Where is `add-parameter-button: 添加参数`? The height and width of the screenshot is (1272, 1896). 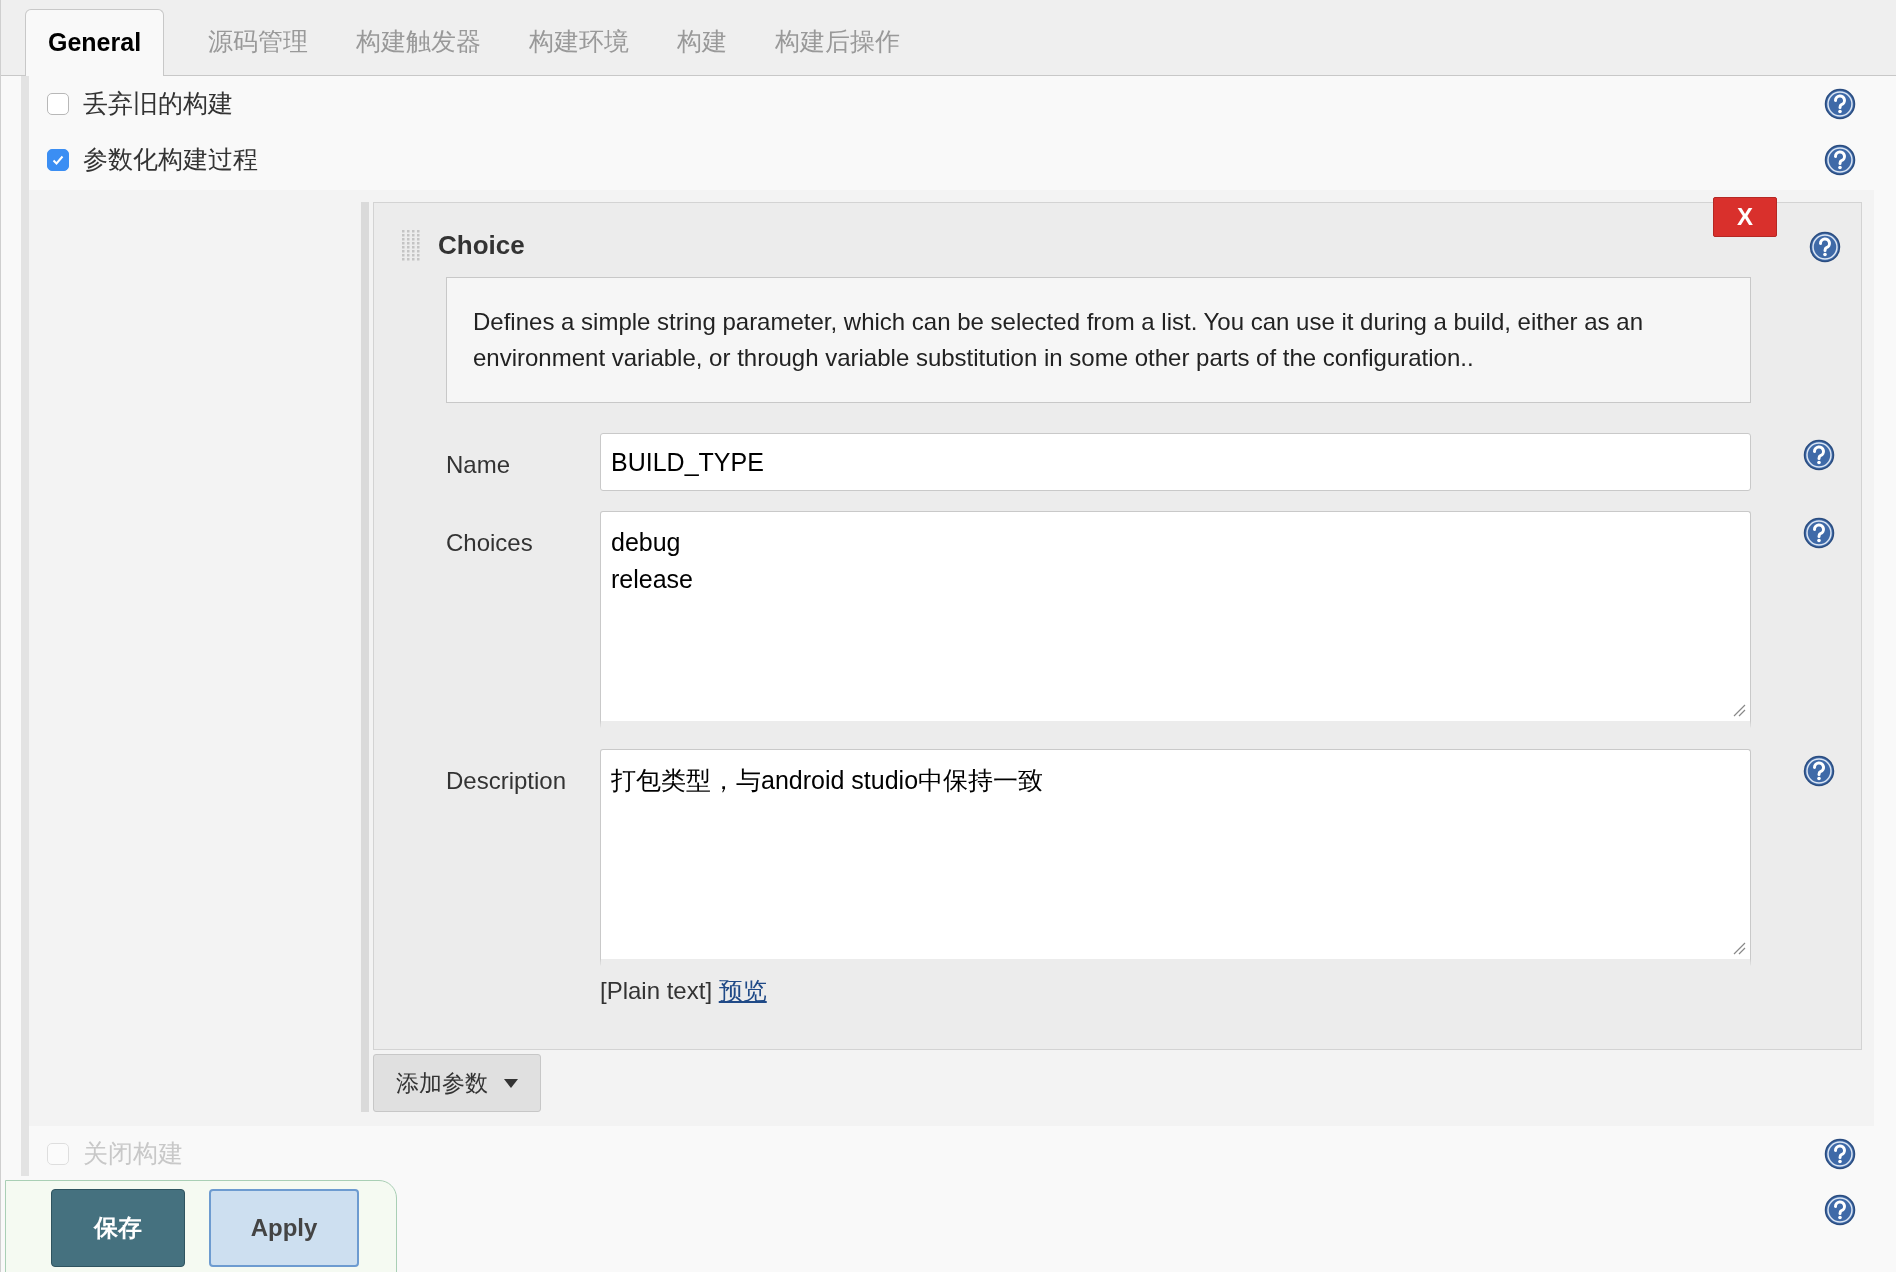
add-parameter-button: 添加参数 is located at coordinates (457, 1083).